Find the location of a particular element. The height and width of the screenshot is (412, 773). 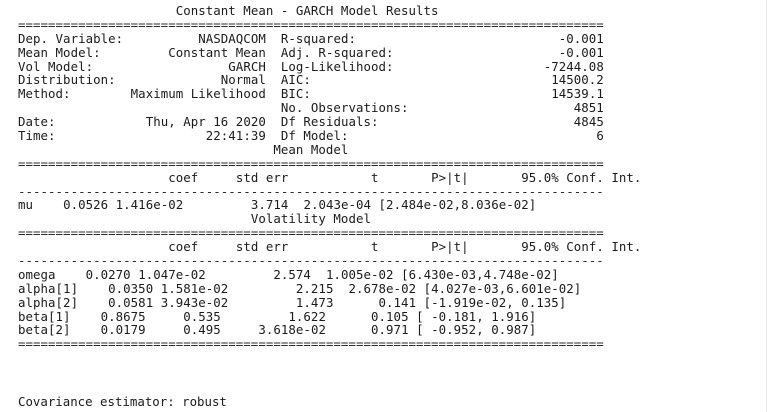

param-coef: 0.0526 is located at coordinates (86, 205).